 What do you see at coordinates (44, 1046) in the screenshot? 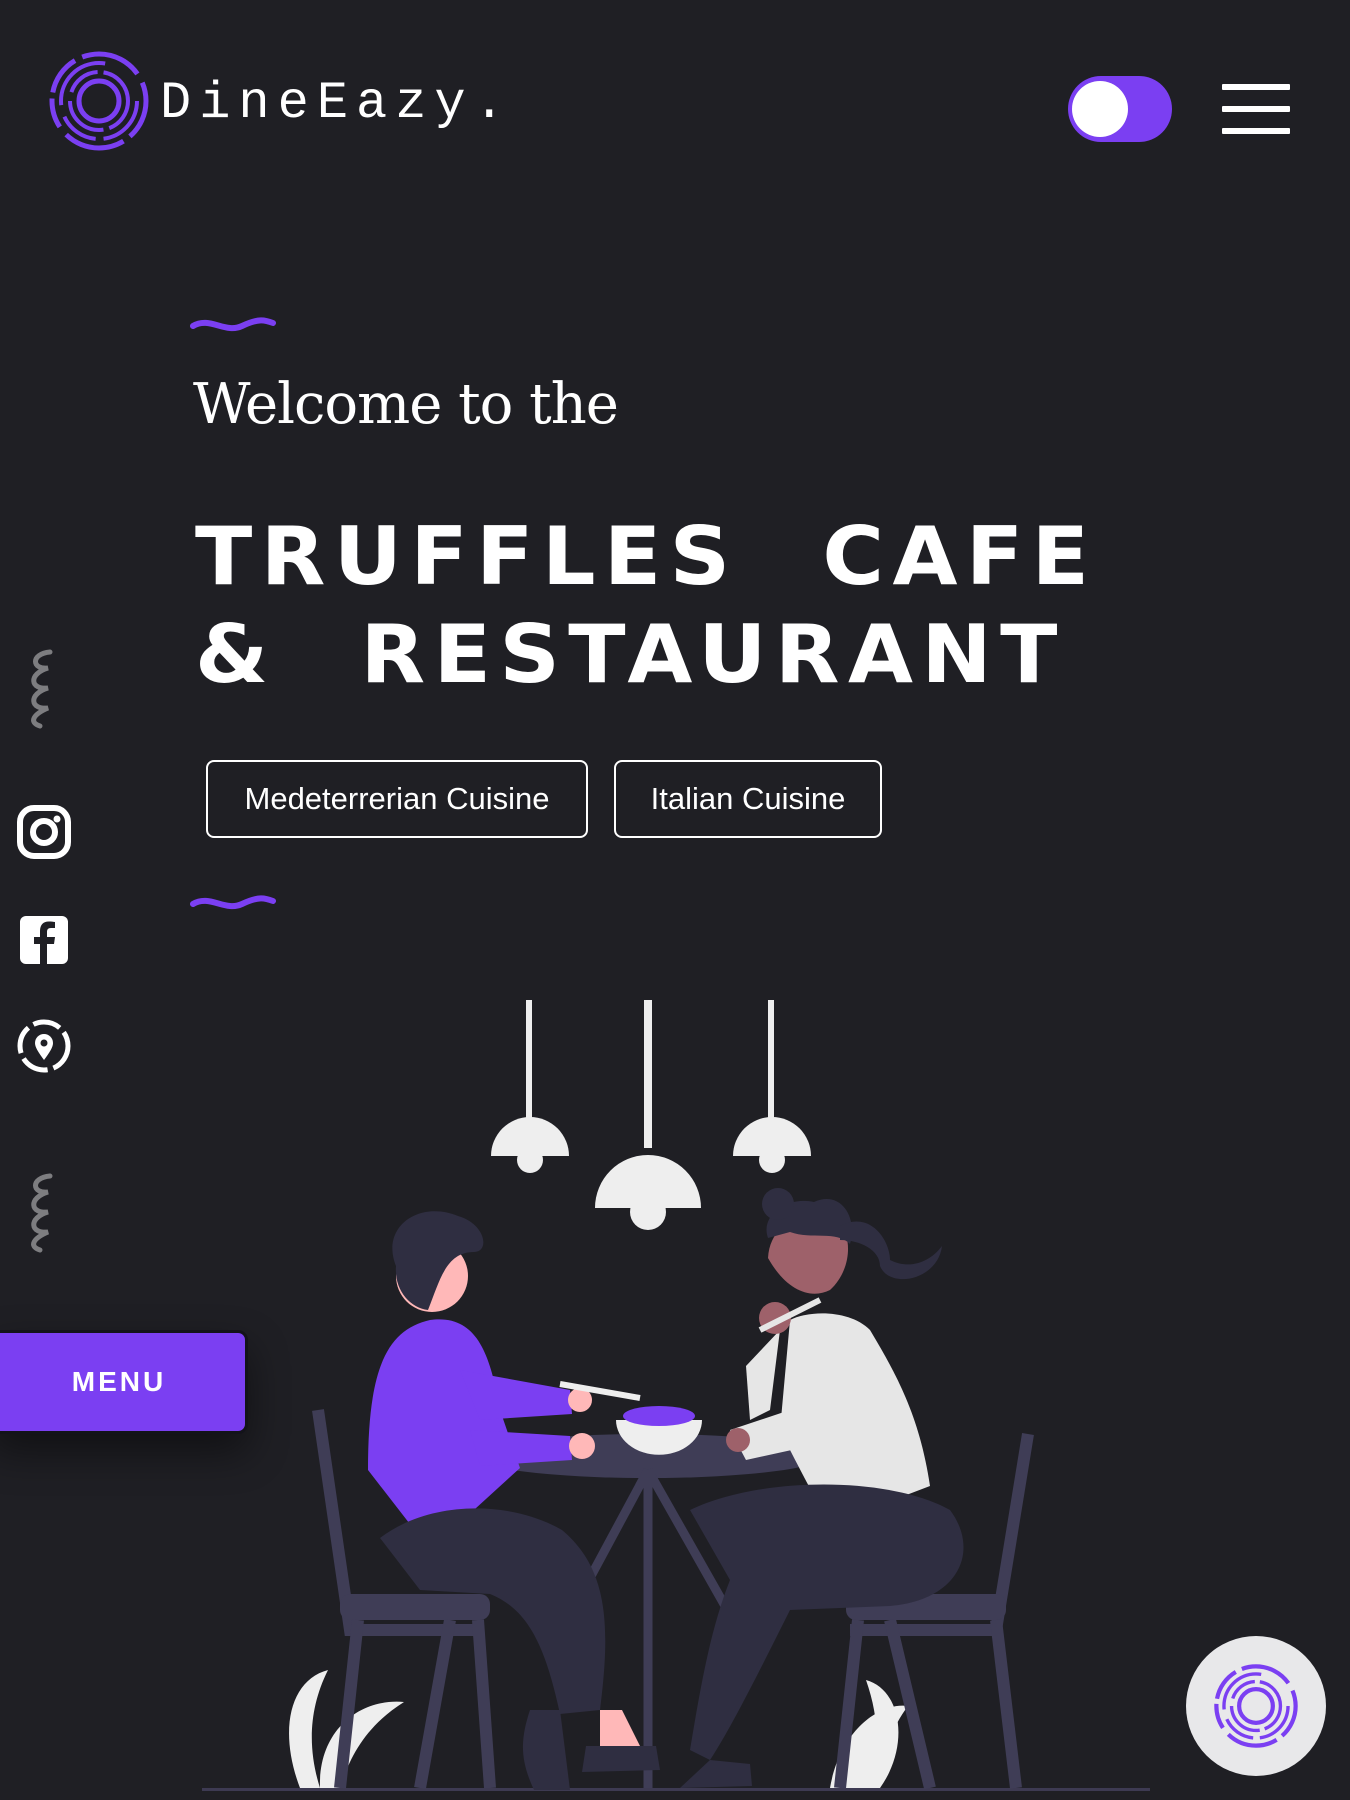
I see `location-icon` at bounding box center [44, 1046].